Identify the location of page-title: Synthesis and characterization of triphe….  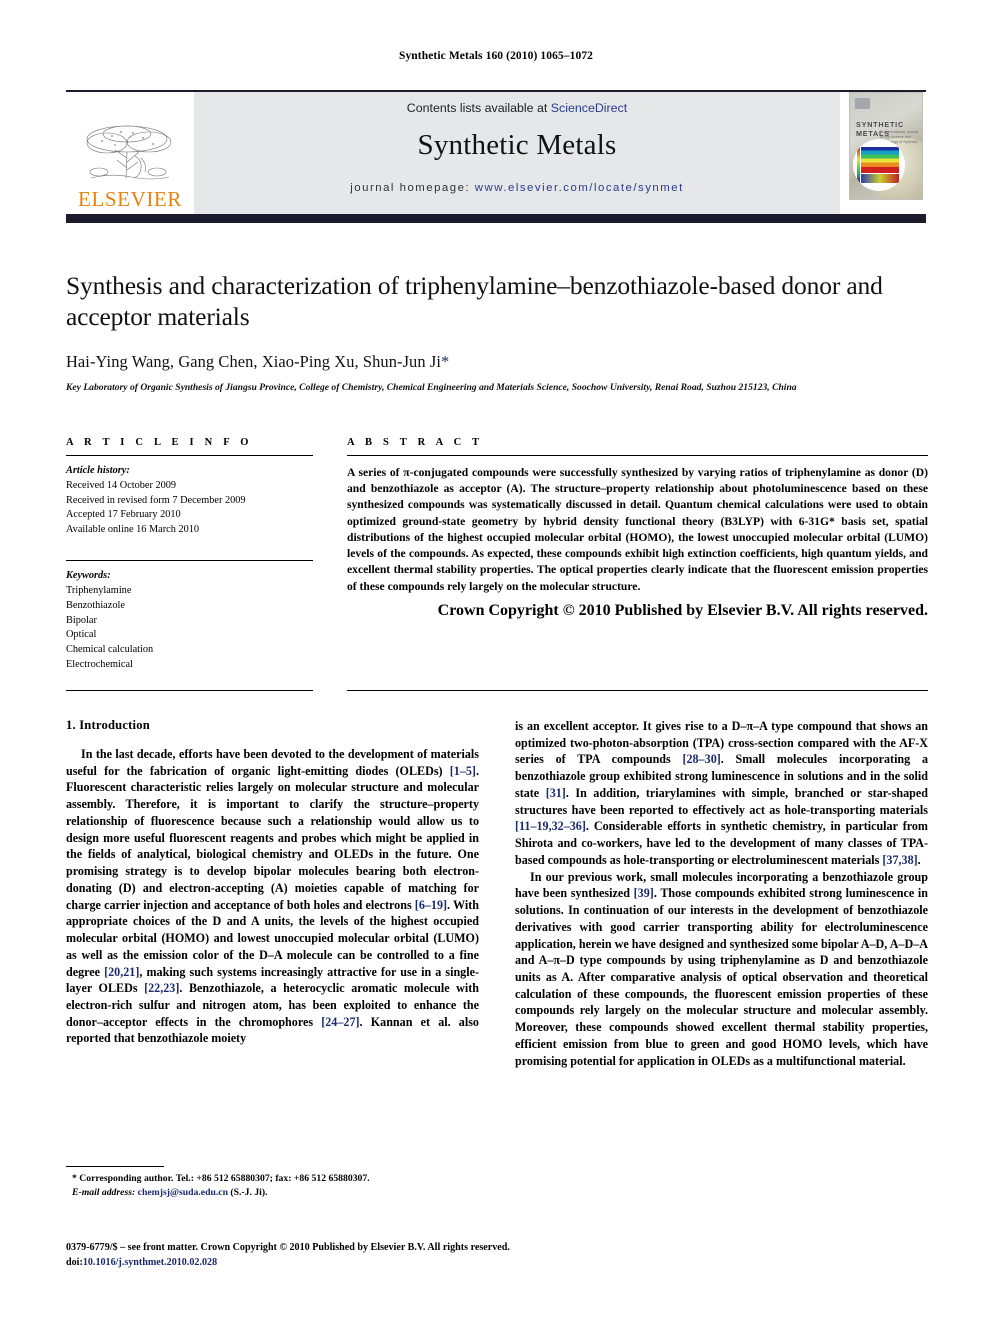
(474, 301).